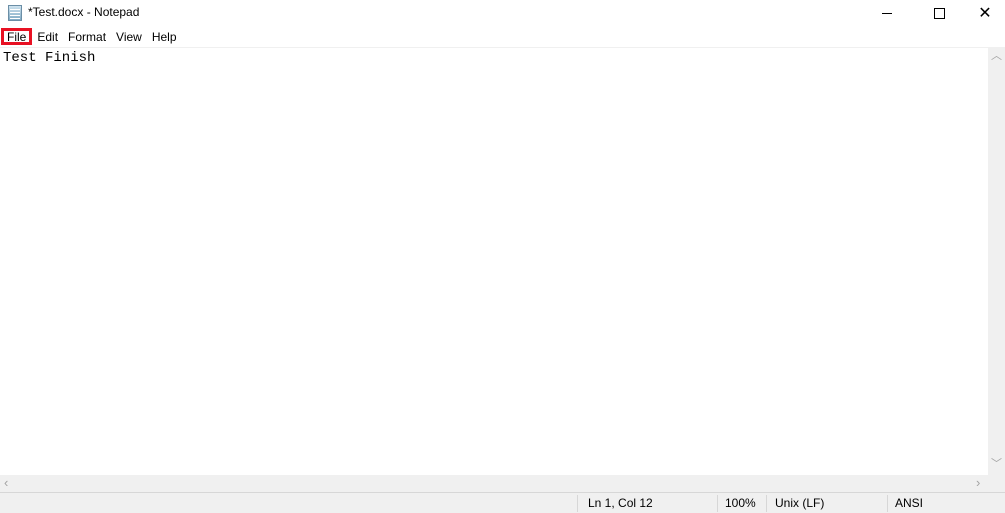  What do you see at coordinates (17, 36) in the screenshot?
I see `menu-file: File` at bounding box center [17, 36].